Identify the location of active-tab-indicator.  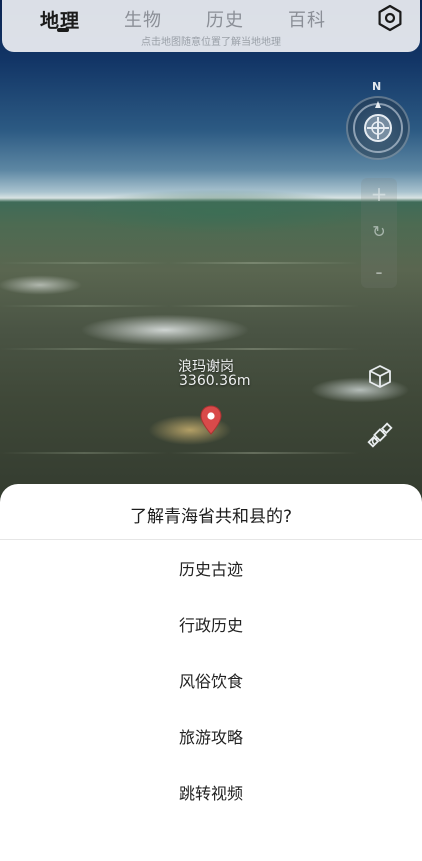
(63, 30).